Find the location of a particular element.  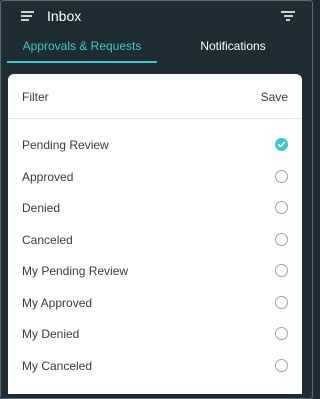

active-tab-indicator is located at coordinates (82, 62).